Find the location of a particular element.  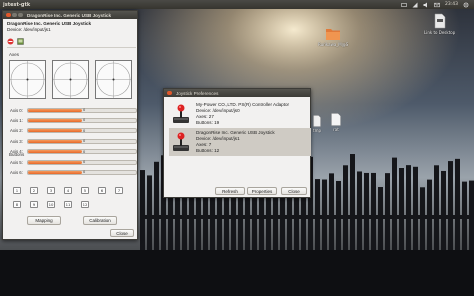

clock: 23:43 is located at coordinates (451, 4).